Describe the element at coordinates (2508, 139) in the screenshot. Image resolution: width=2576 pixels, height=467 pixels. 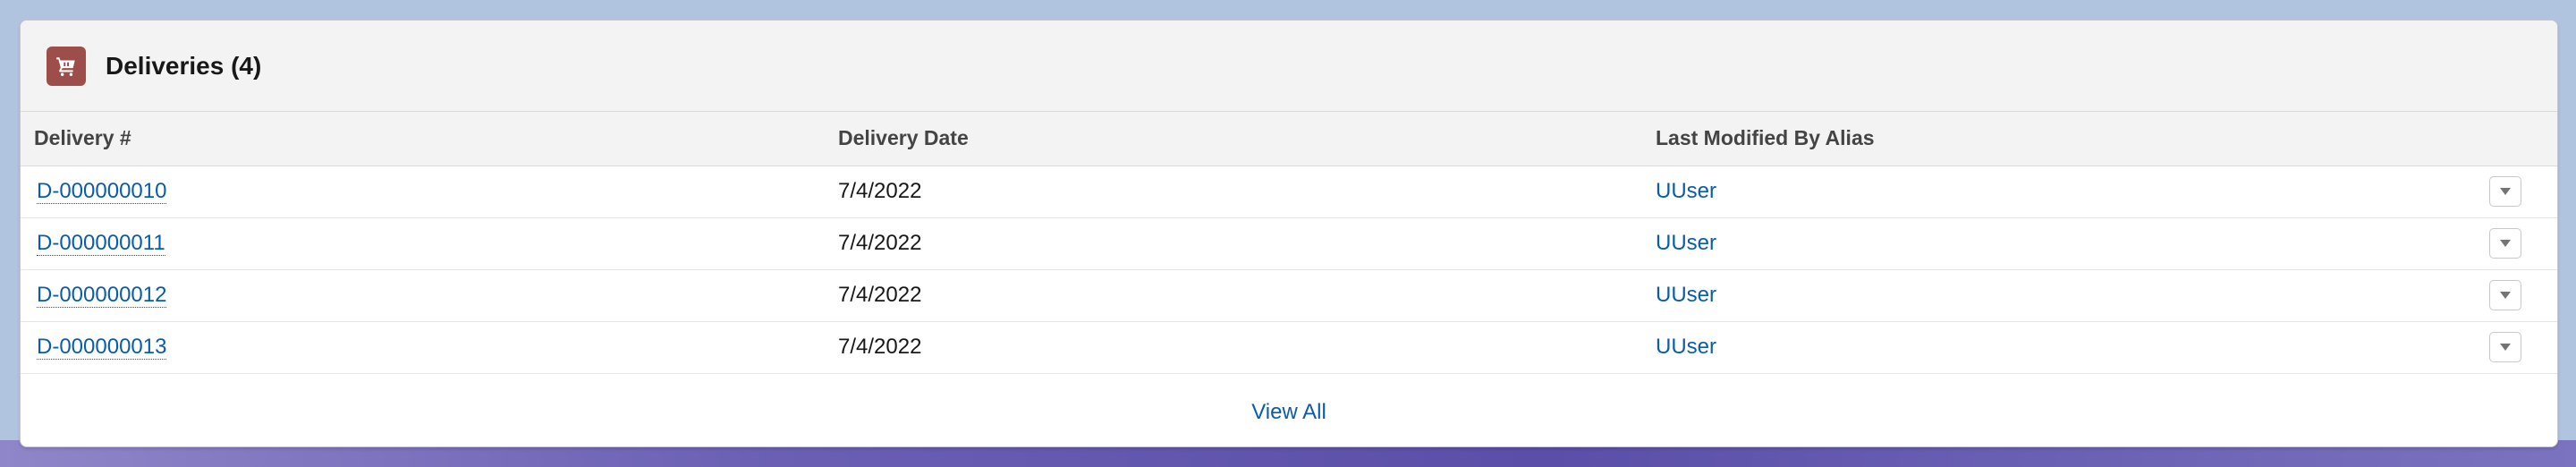
I see `column-header-actions` at that location.